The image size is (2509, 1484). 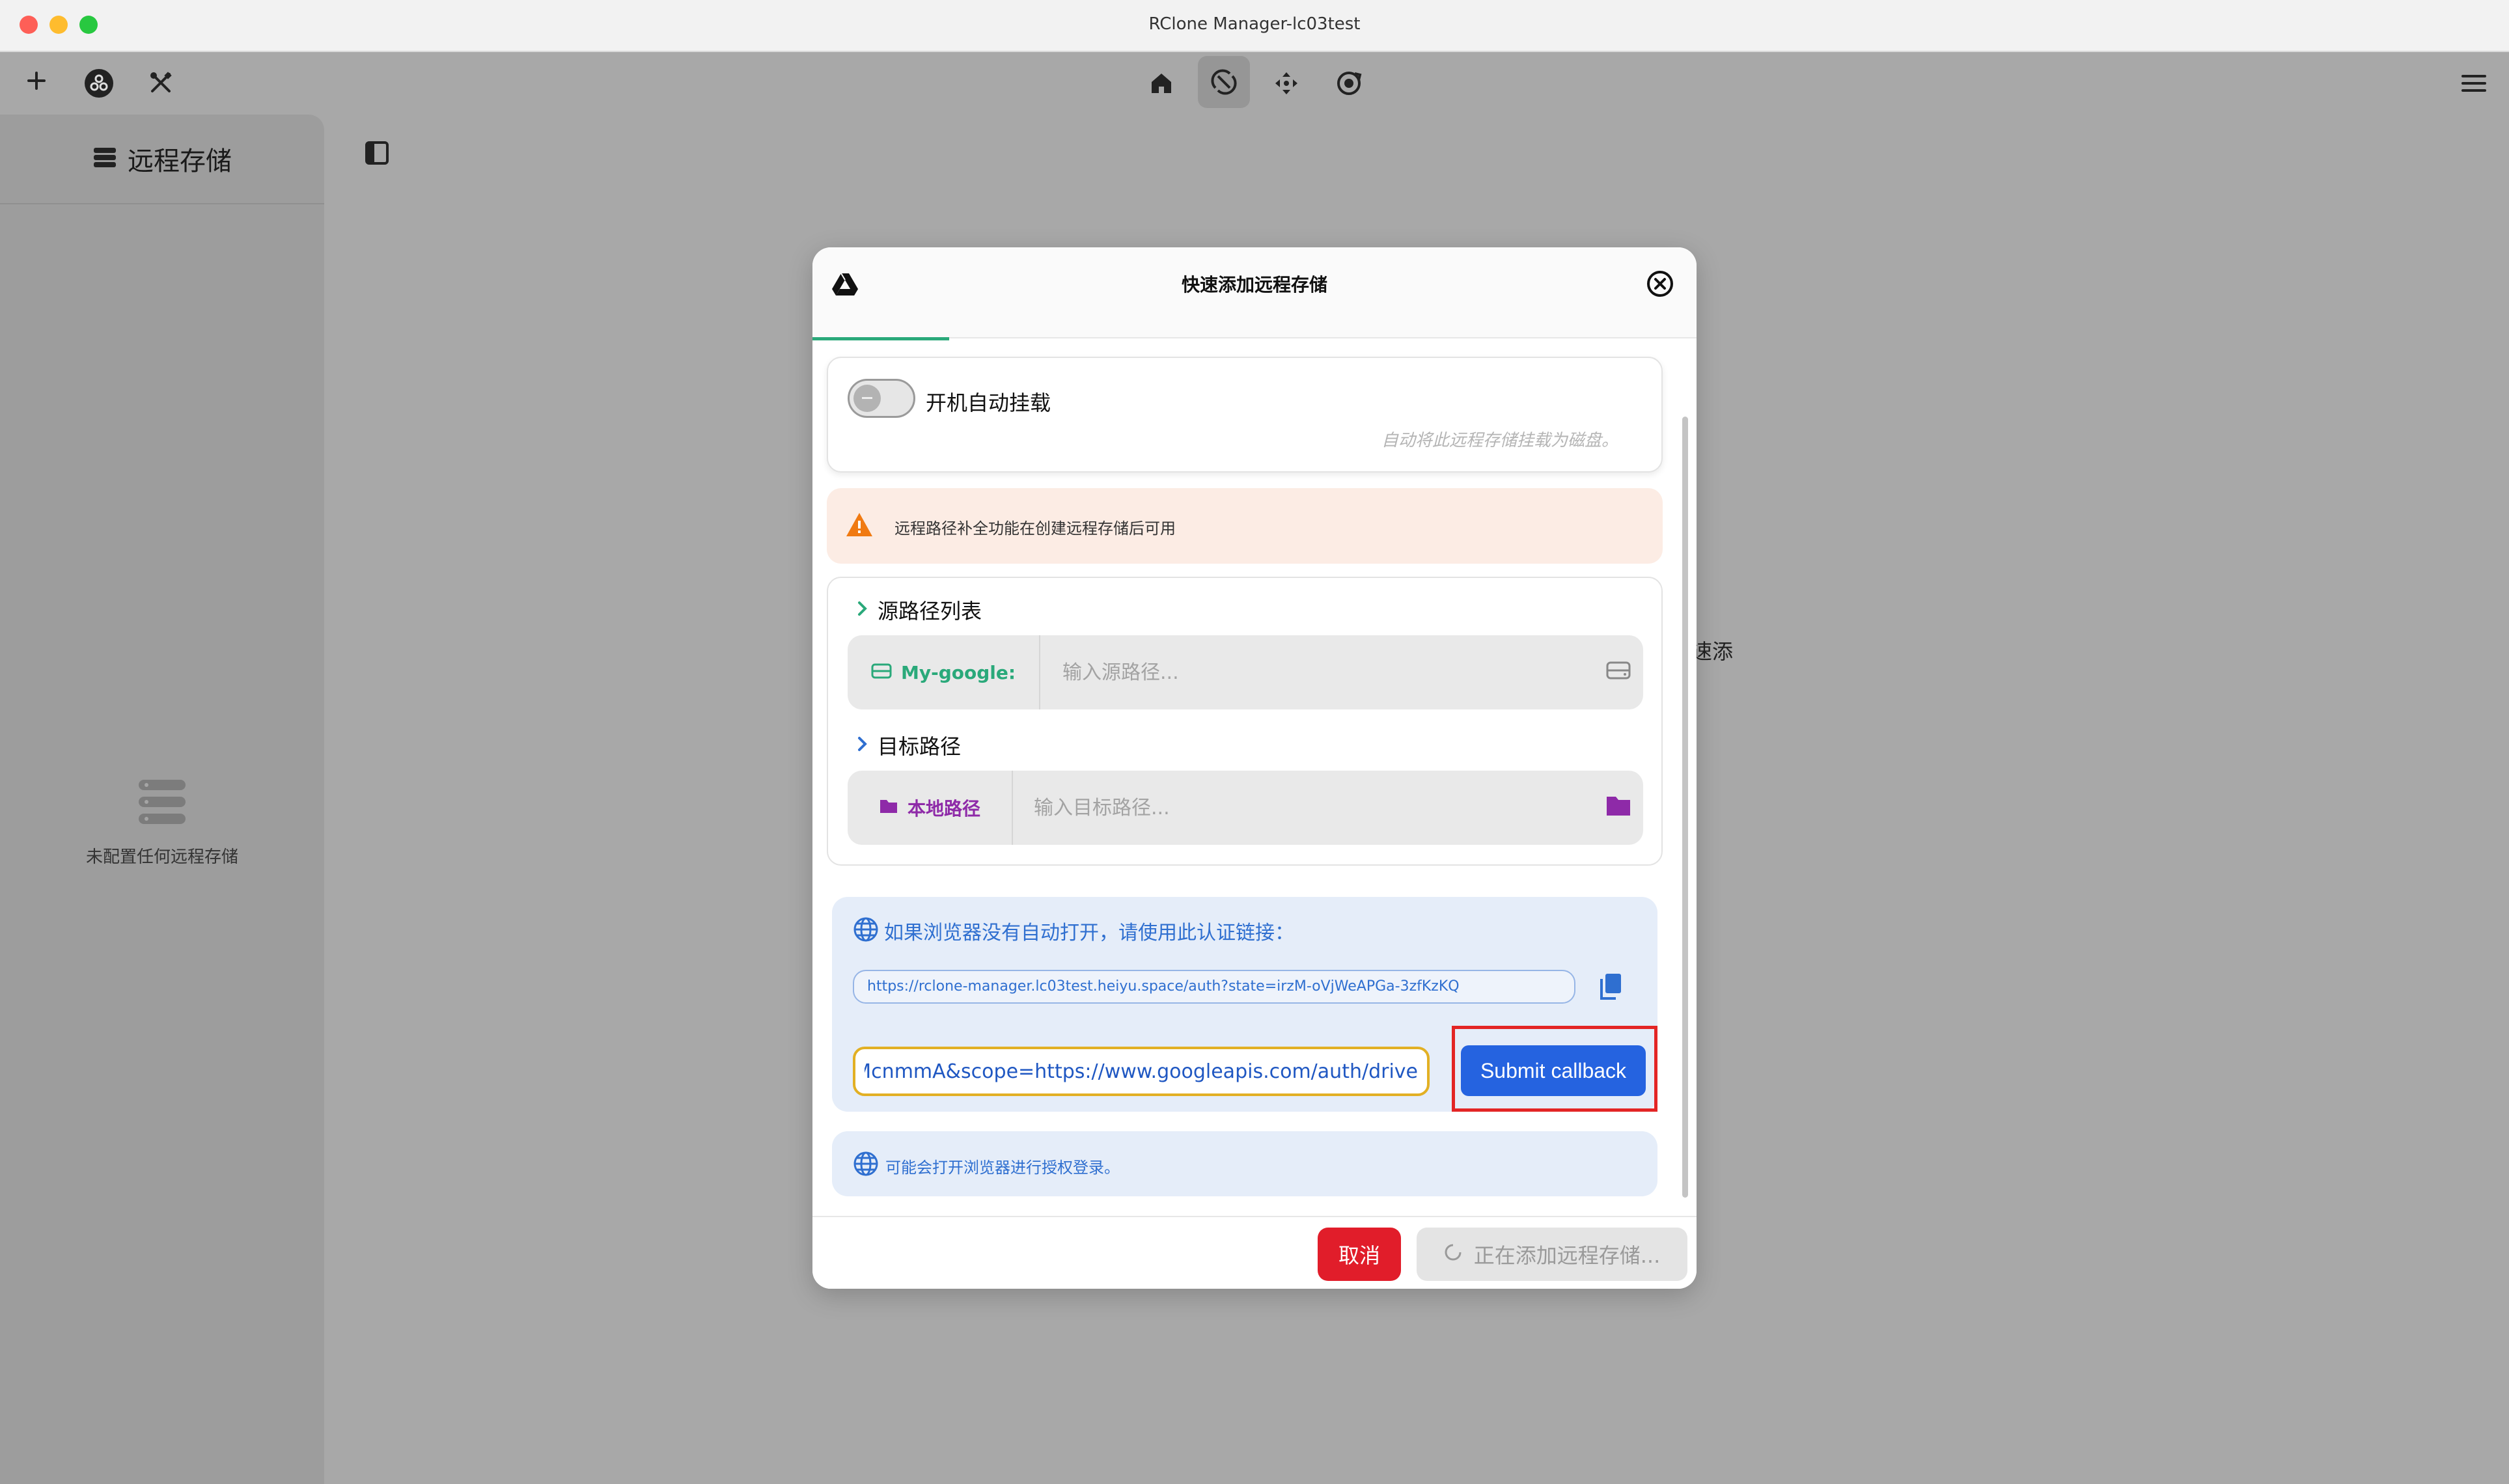 I want to click on sync-icon, so click(x=1224, y=82).